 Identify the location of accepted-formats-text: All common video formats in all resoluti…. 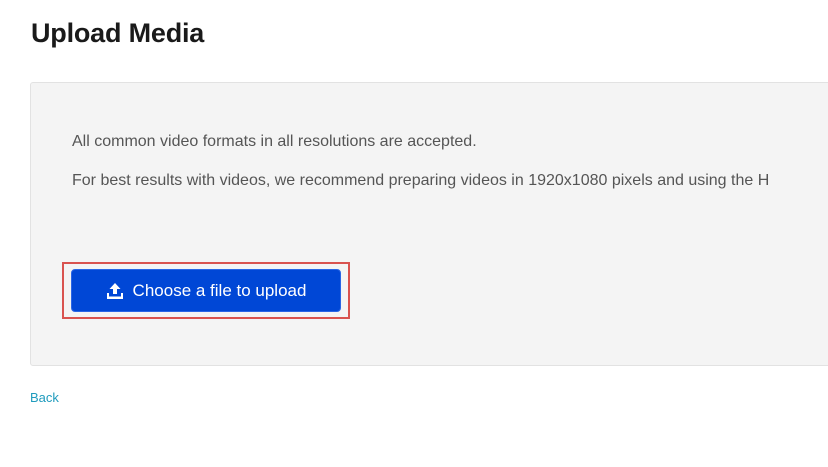
(274, 141).